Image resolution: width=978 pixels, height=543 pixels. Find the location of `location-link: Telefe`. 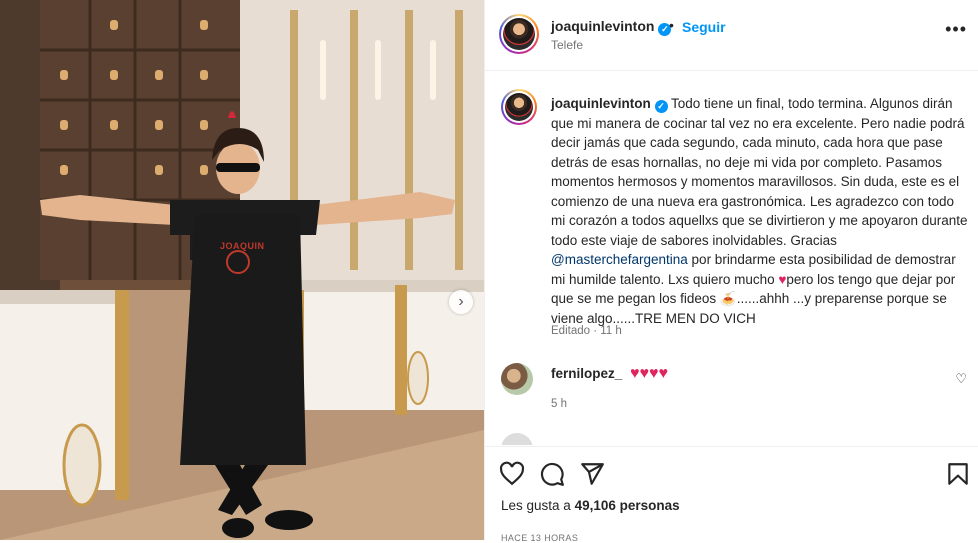

location-link: Telefe is located at coordinates (567, 45).